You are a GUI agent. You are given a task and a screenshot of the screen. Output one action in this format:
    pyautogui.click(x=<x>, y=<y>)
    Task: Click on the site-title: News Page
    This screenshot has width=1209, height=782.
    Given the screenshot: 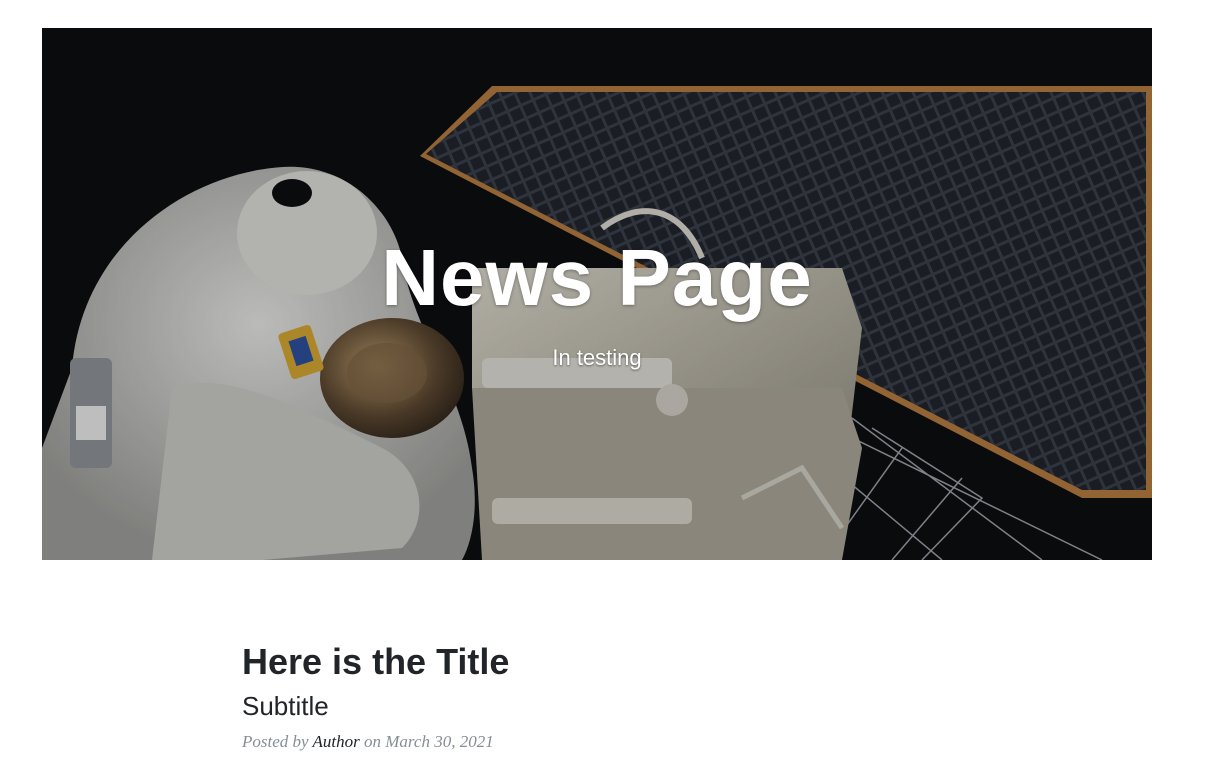 What is the action you would take?
    pyautogui.click(x=597, y=277)
    